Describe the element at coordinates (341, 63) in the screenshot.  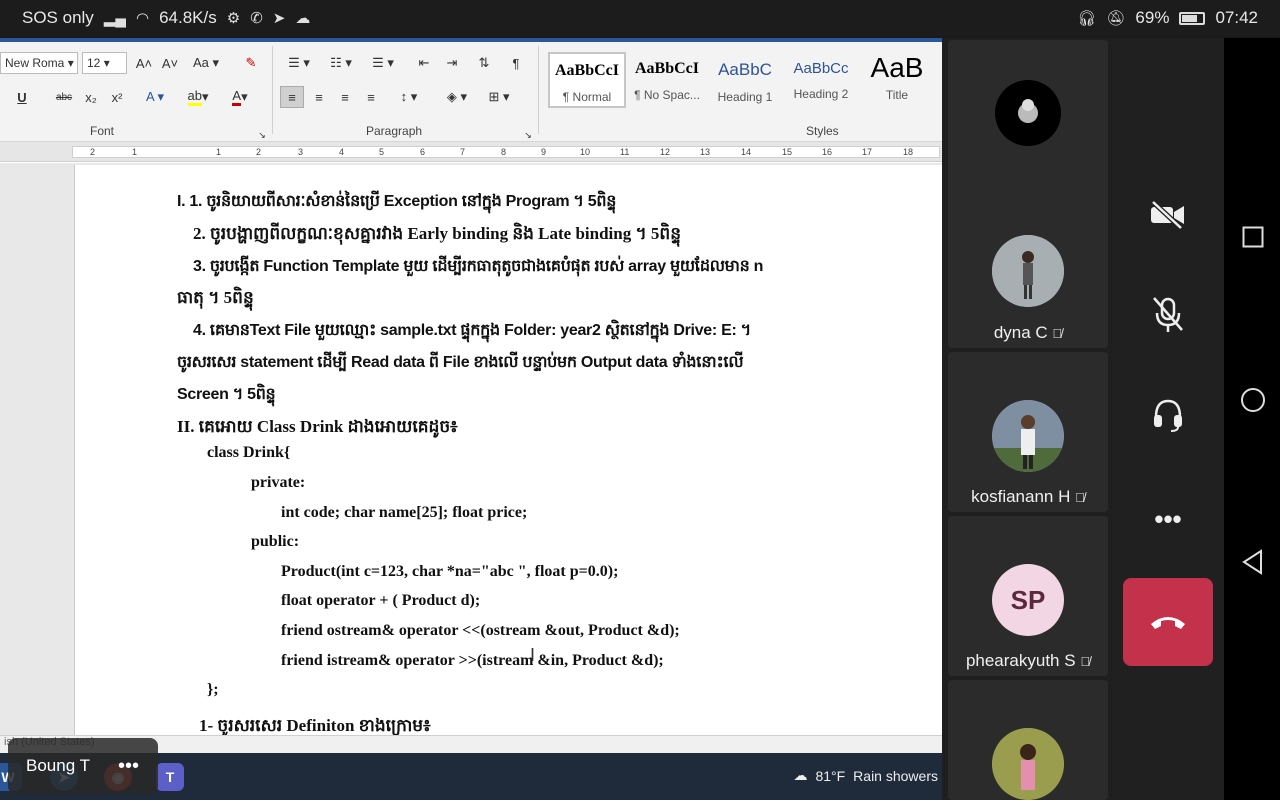
I see `numbering-icon: ☷ ▾` at that location.